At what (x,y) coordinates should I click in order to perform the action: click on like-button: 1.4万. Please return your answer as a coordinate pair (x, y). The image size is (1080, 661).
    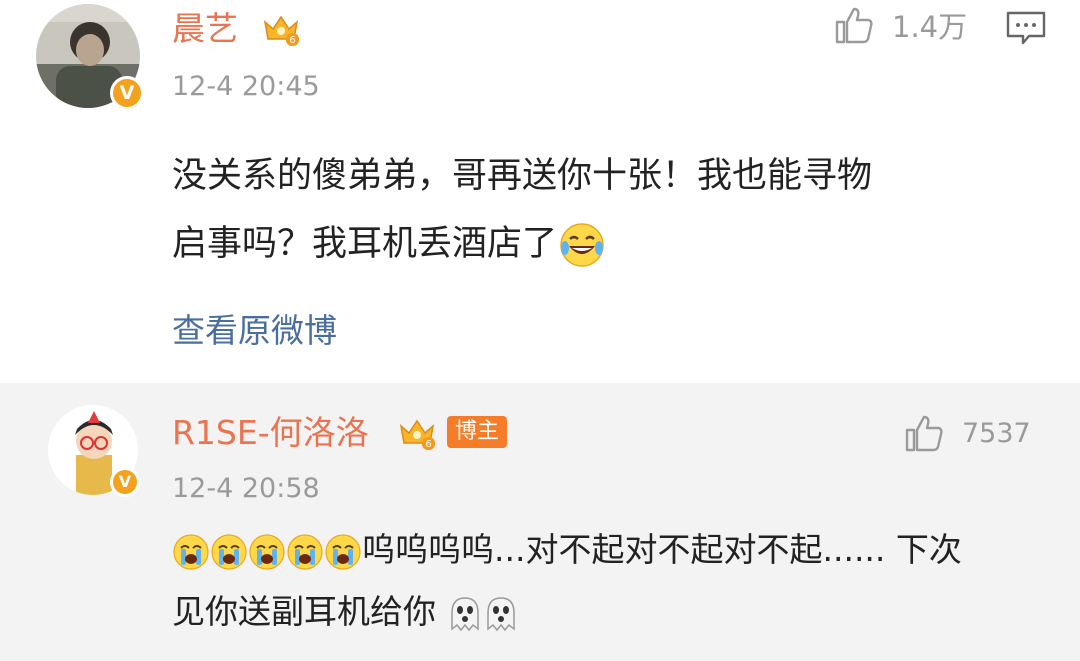
    Looking at the image, I should click on (900, 25).